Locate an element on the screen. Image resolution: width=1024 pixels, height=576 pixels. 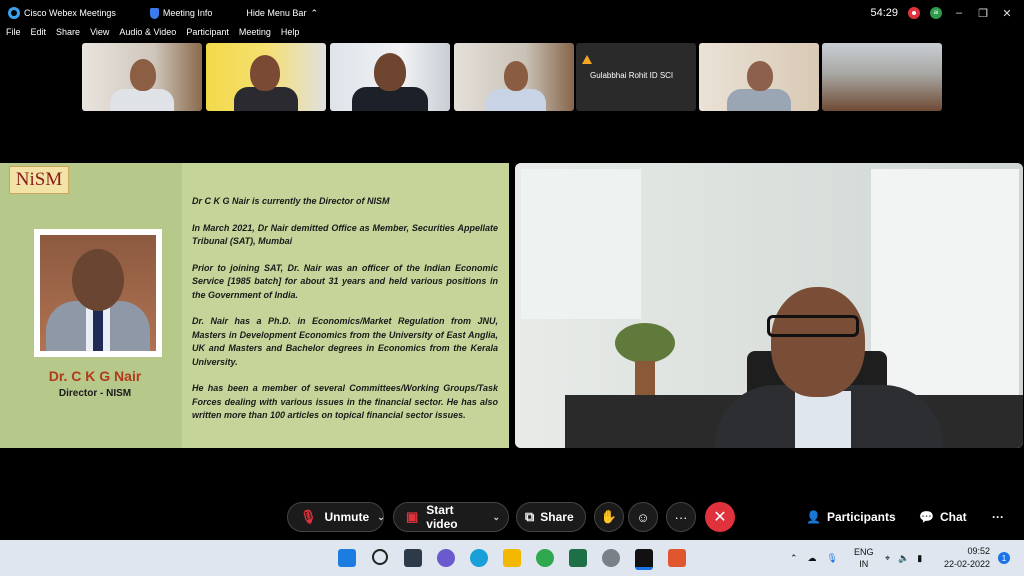
system-tray: ⌃ ☁ 🎙 is located at coordinates (814, 558).